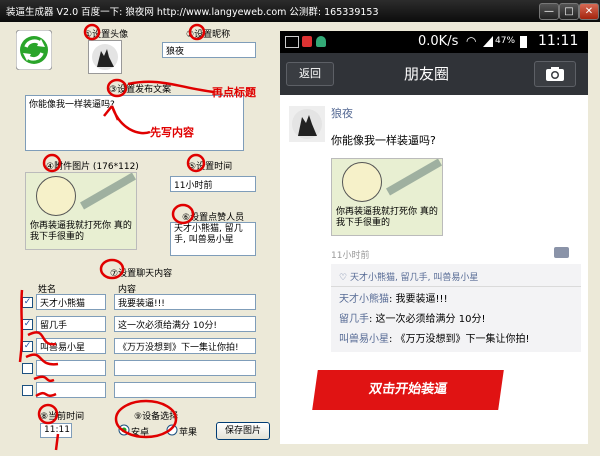 This screenshot has height=456, width=600. Describe the element at coordinates (505, 41) in the screenshot. I see `battery-level: 47%` at that location.